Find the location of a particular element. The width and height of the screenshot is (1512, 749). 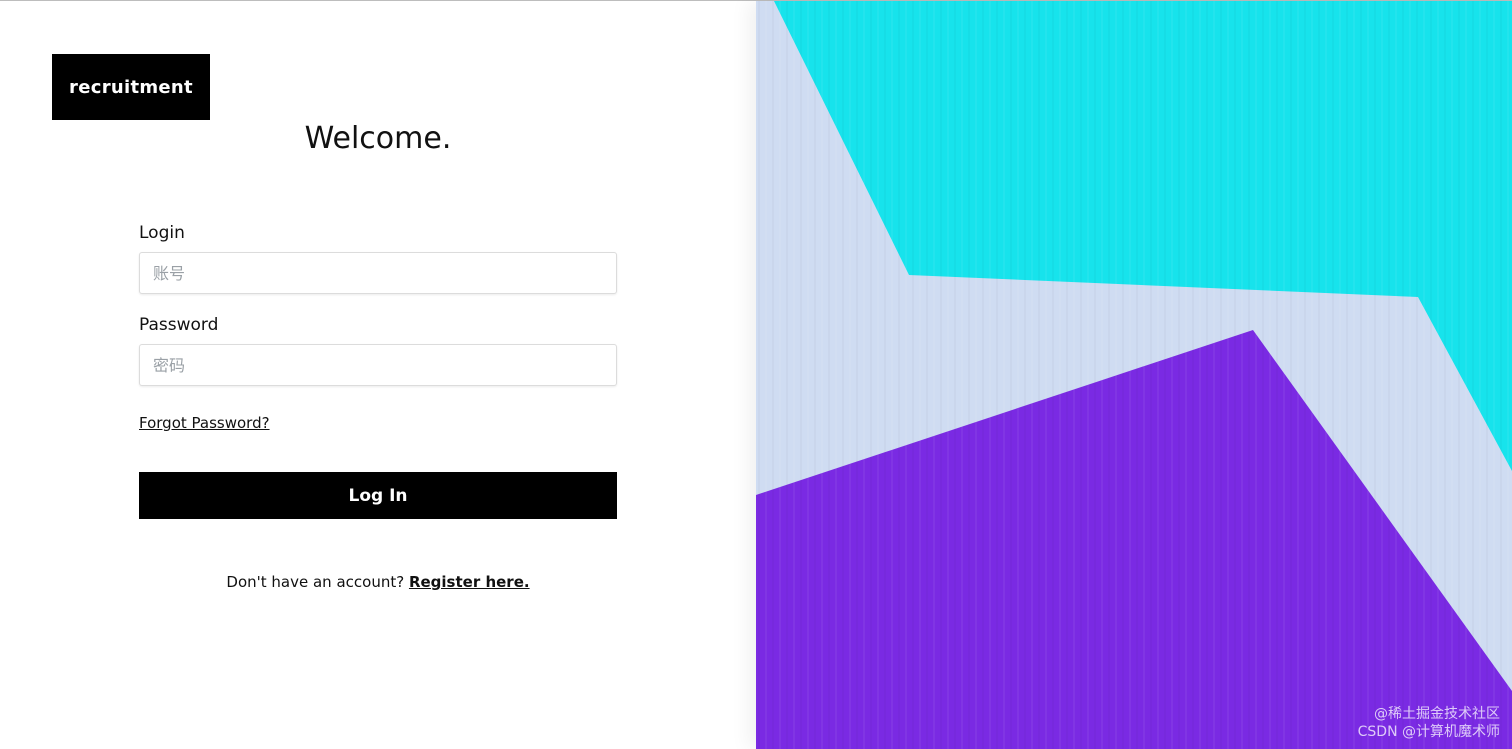

password-label: Password is located at coordinates (179, 325).